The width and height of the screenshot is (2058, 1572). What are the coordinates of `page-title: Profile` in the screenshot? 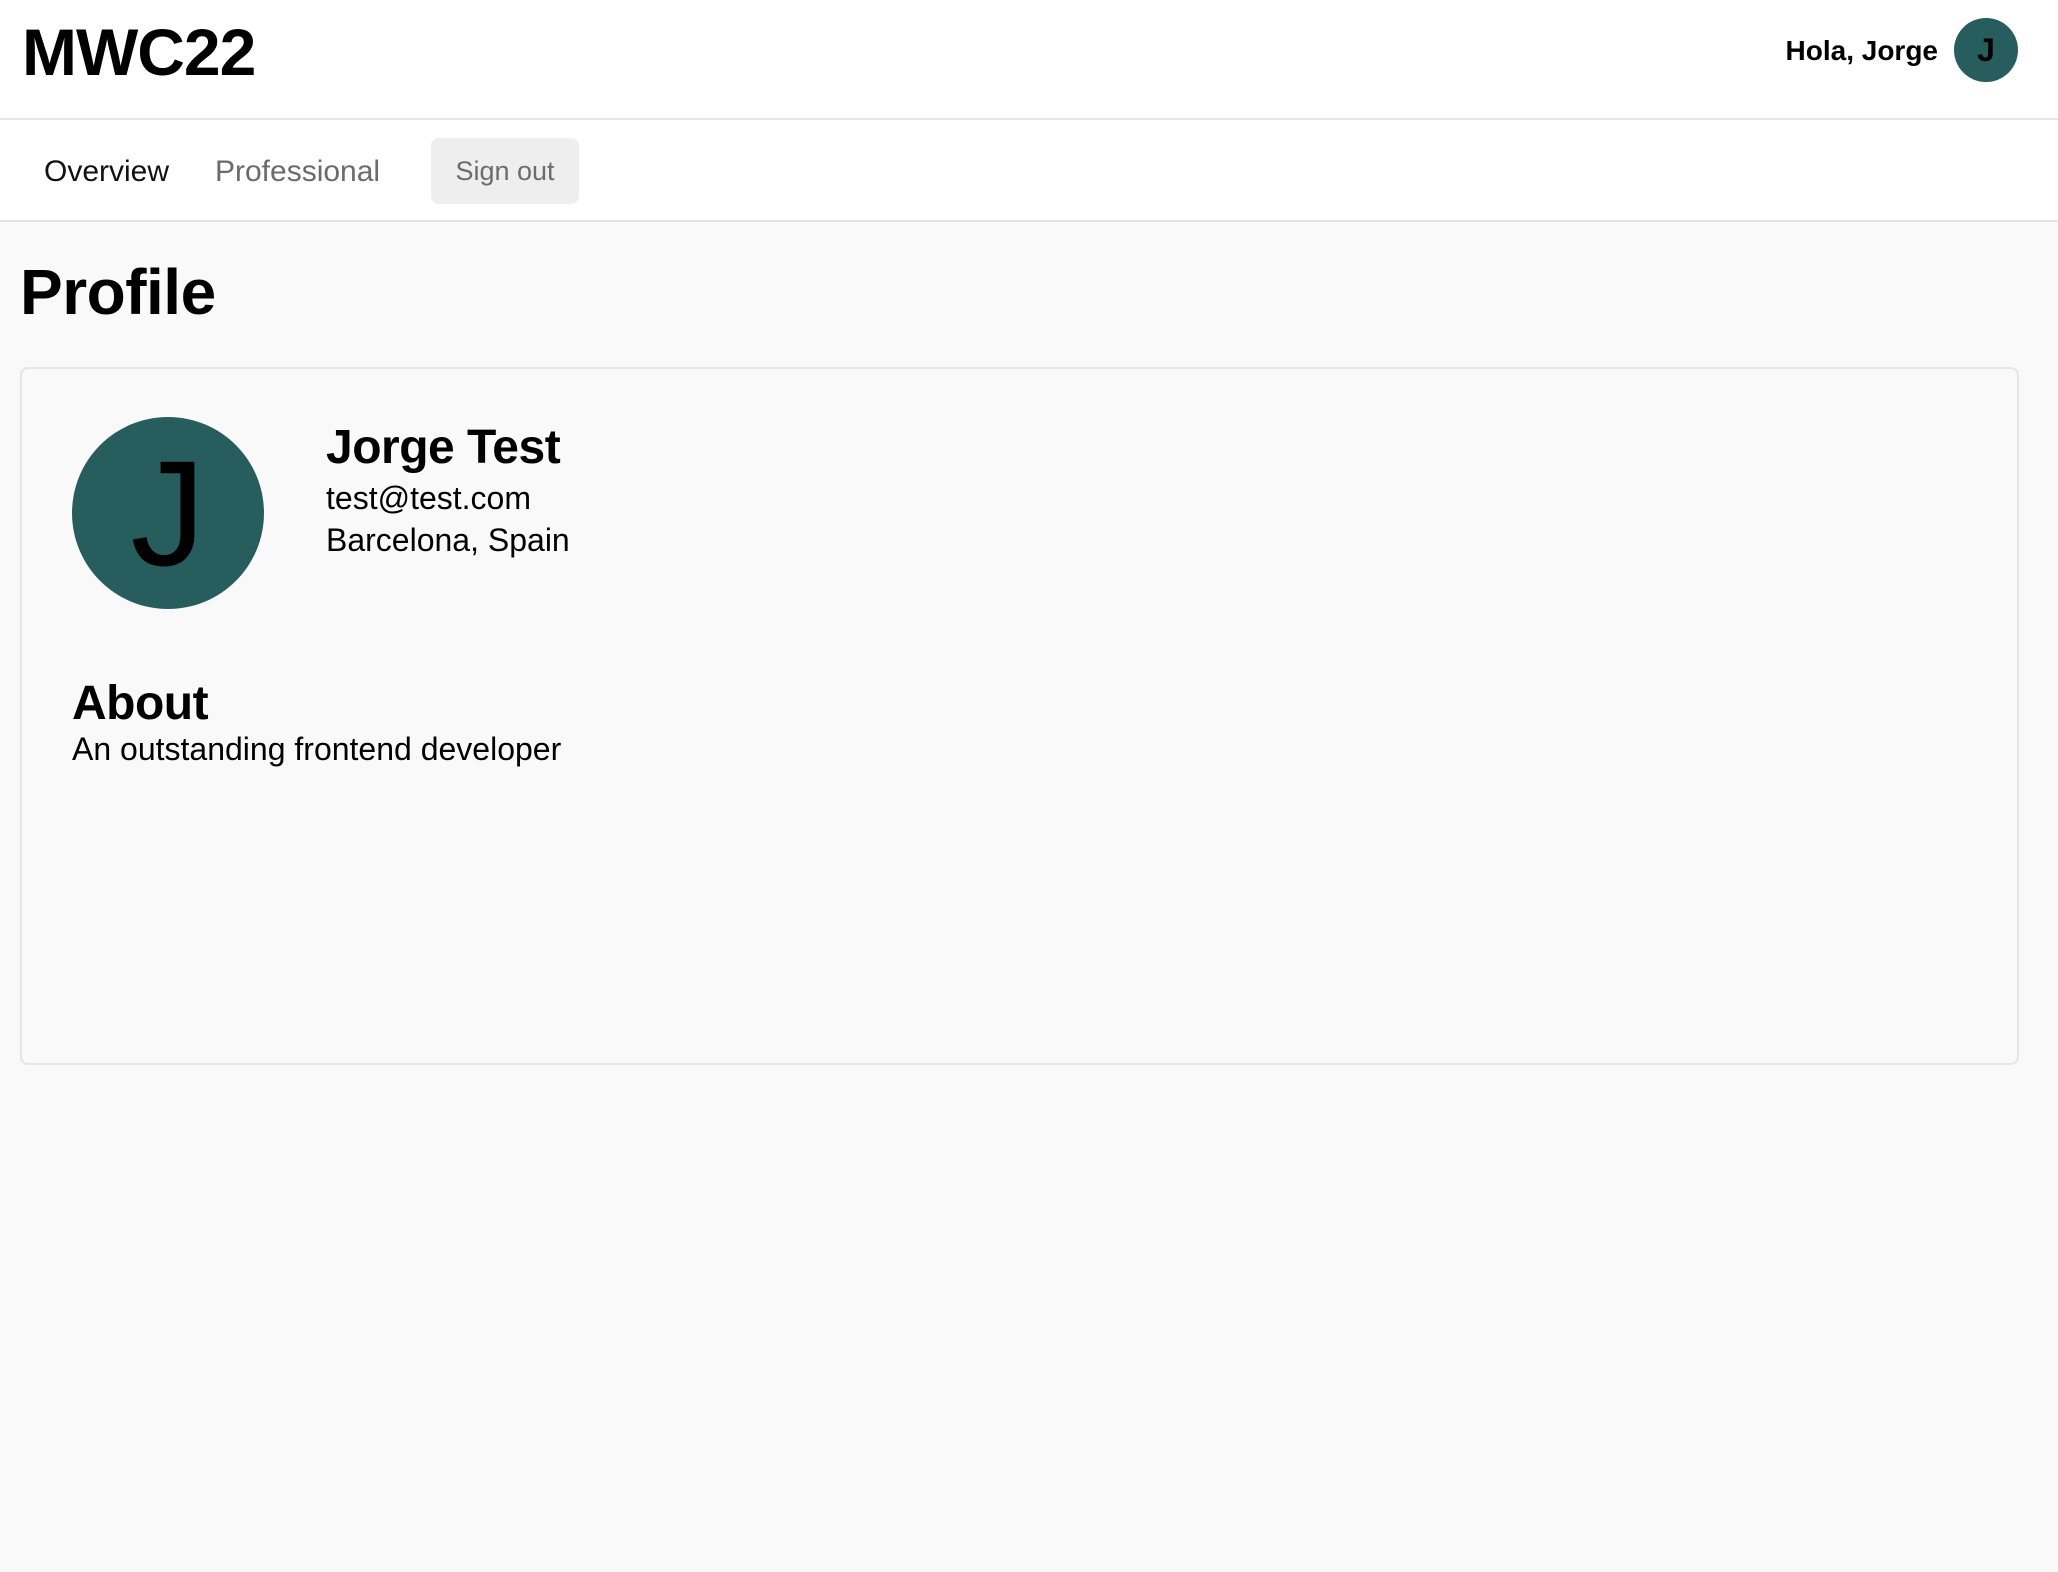 It's located at (118, 292).